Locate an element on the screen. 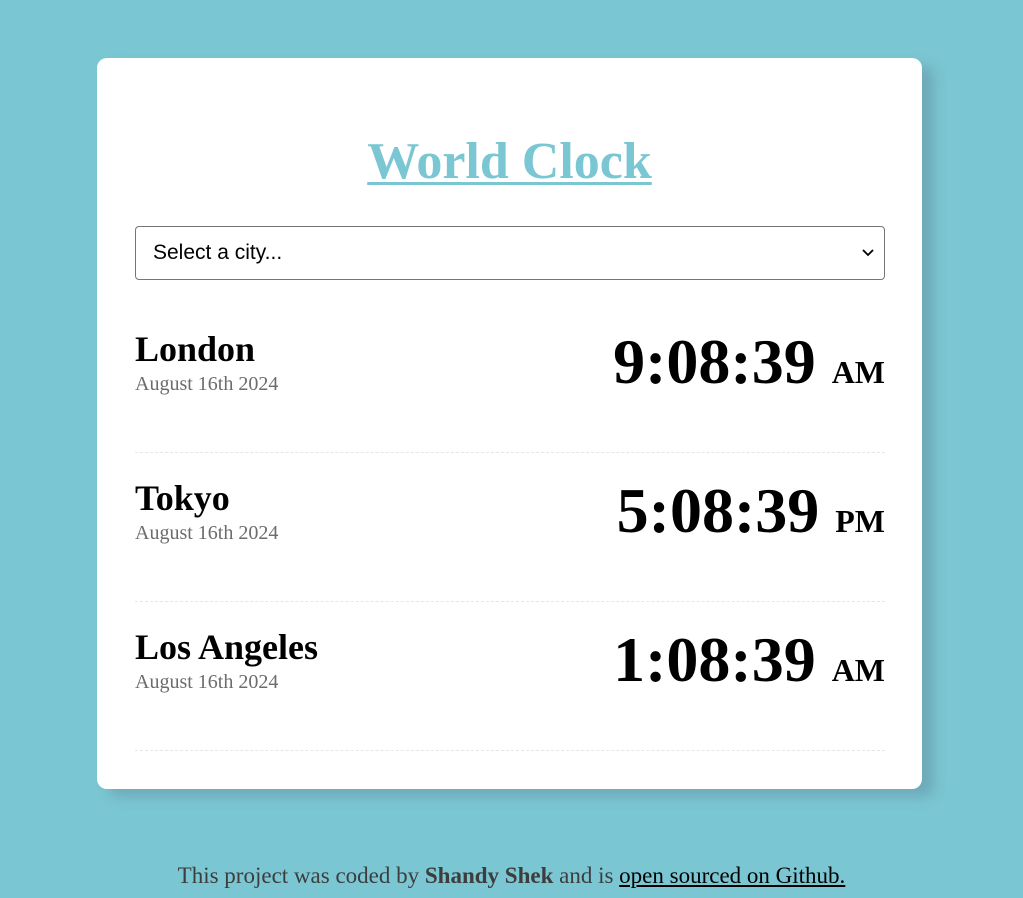 The height and width of the screenshot is (898, 1023). title-link: World Clock is located at coordinates (509, 161).